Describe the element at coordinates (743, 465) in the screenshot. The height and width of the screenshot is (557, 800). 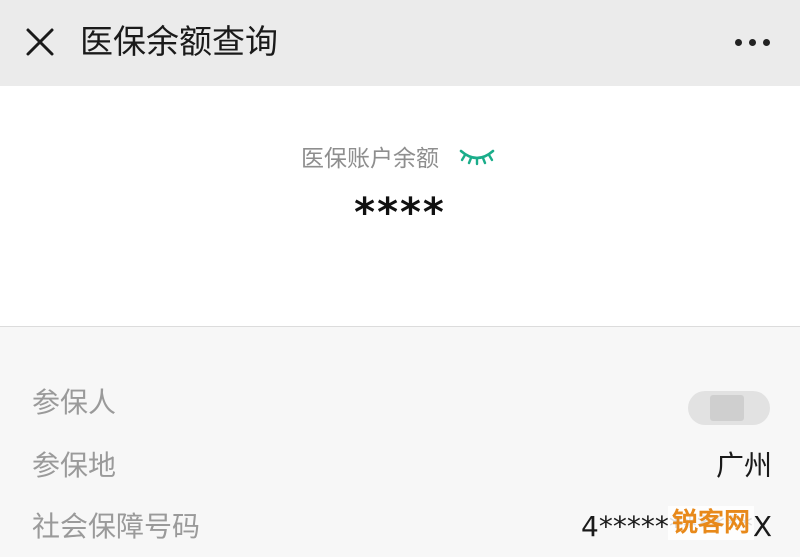
I see `insured-location-value: 广州` at that location.